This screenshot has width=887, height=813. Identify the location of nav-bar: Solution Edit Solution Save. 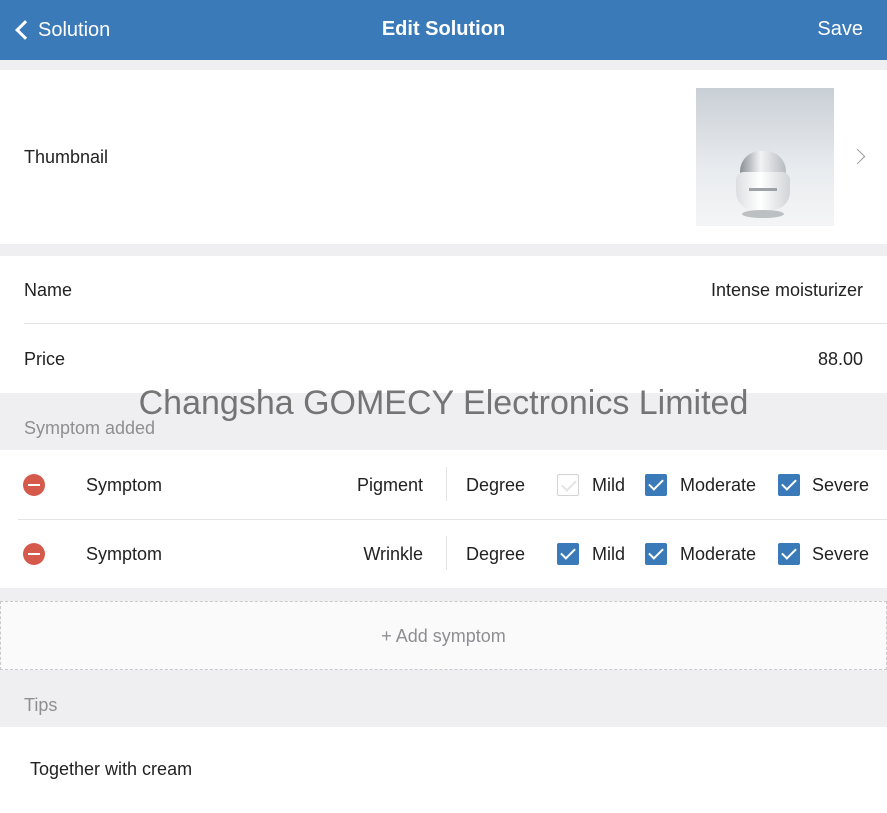
(443, 30).